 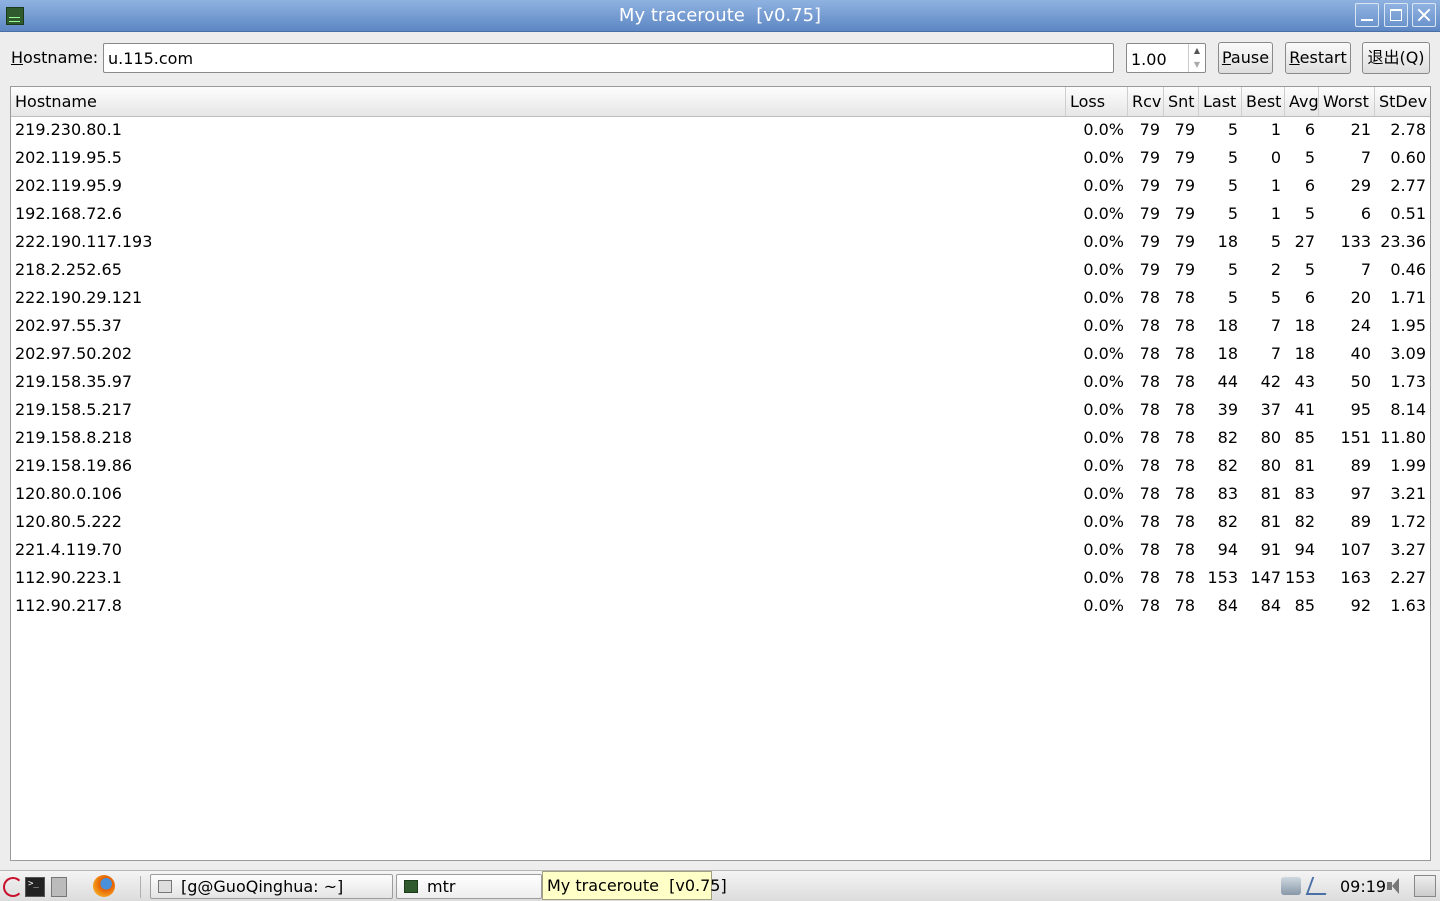 What do you see at coordinates (1424, 15) in the screenshot?
I see `close-button` at bounding box center [1424, 15].